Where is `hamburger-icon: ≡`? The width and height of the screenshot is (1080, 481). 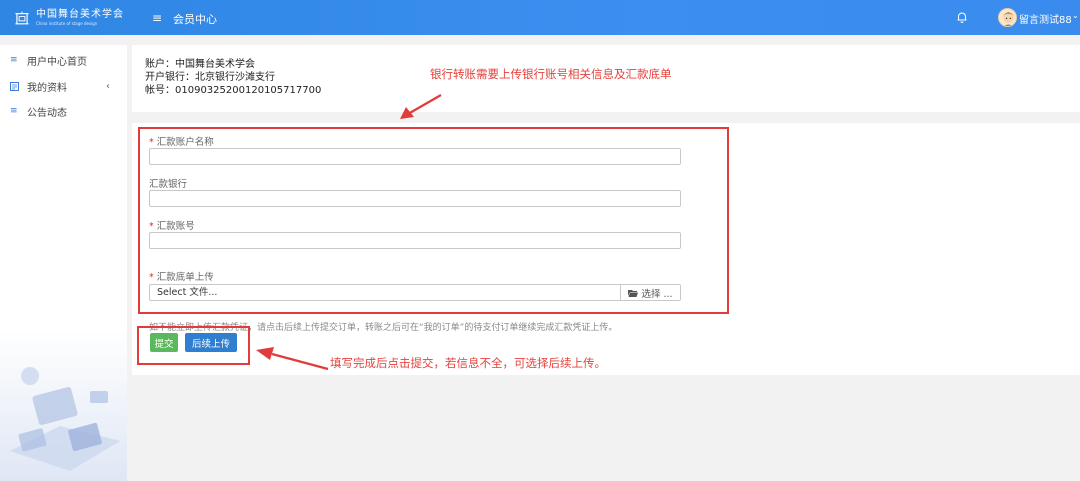 hamburger-icon: ≡ is located at coordinates (157, 18).